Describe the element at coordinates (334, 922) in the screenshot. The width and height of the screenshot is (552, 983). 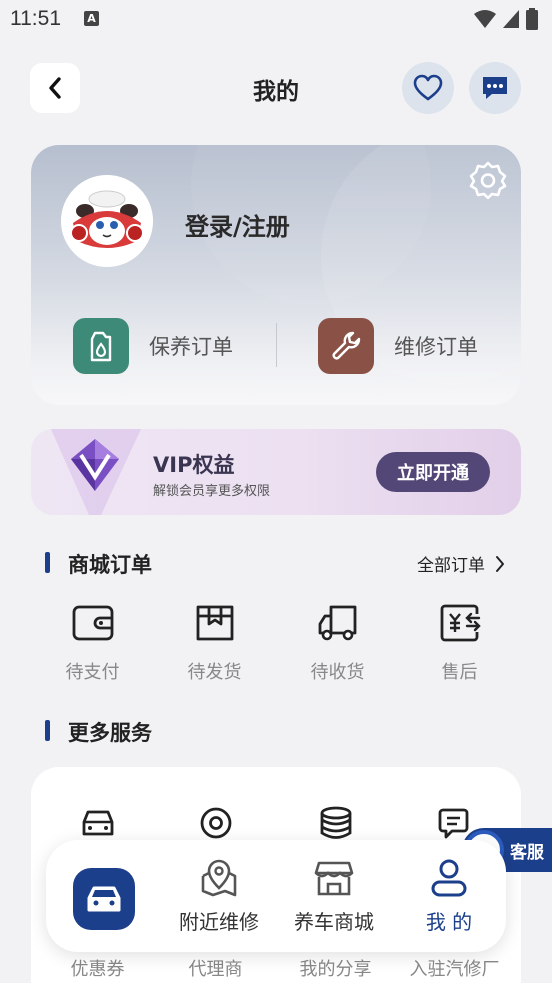
I see `nav-label: 养车商城` at that location.